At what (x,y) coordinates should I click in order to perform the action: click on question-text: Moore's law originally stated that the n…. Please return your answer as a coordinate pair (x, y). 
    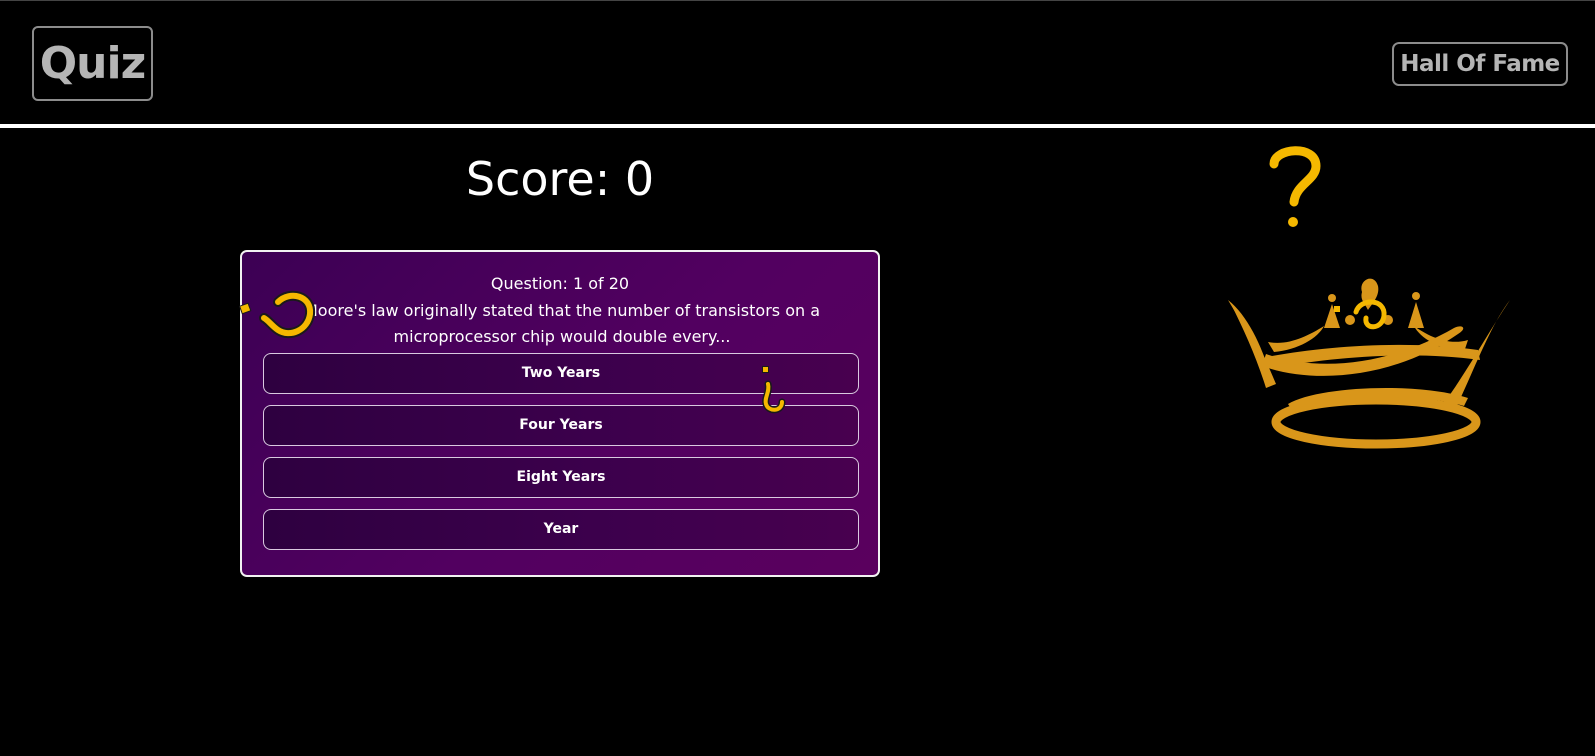
    Looking at the image, I should click on (562, 323).